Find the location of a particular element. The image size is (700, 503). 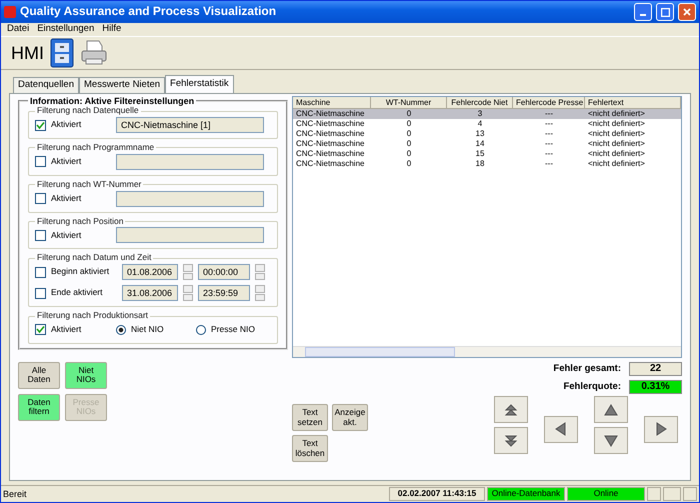

table-row: CNC-Nietmaschine 0 18 --- <nicht definiert> is located at coordinates (487, 164).